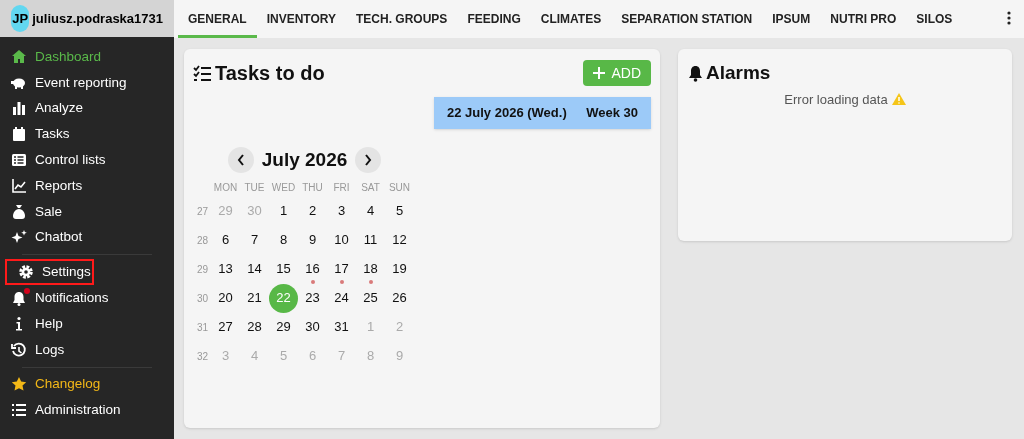 Image resolution: width=1024 pixels, height=439 pixels. Describe the element at coordinates (283, 187) in the screenshot. I see `weekday-label: WED` at that location.